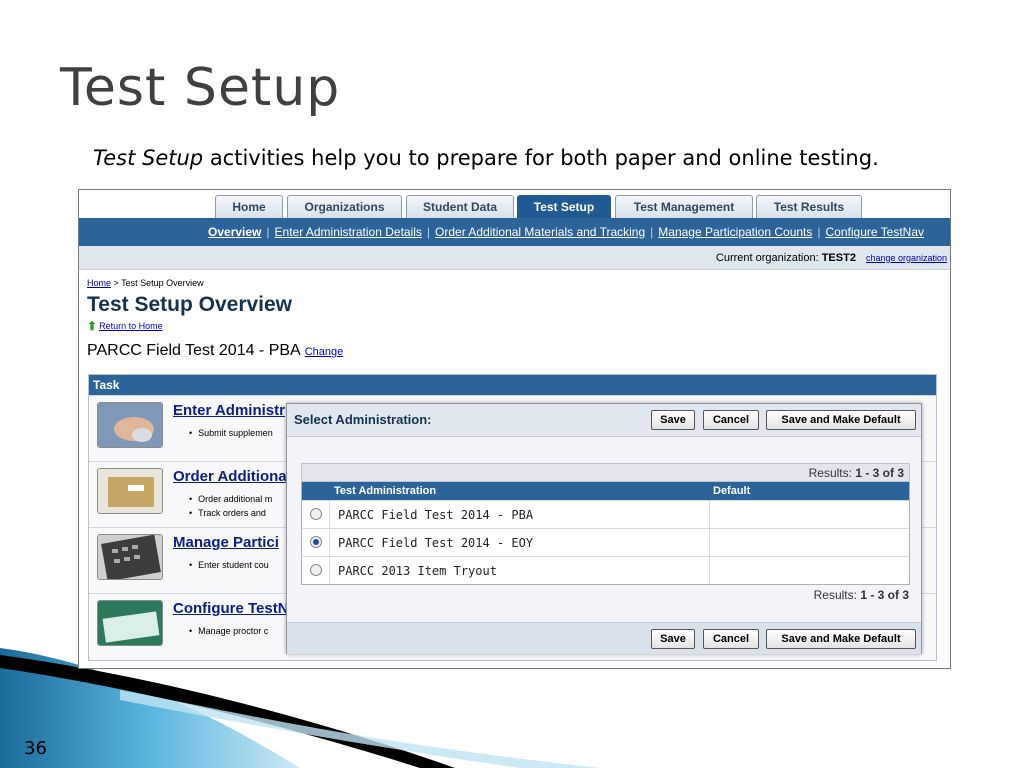  What do you see at coordinates (344, 206) in the screenshot?
I see `tab-organizations: Organizations` at bounding box center [344, 206].